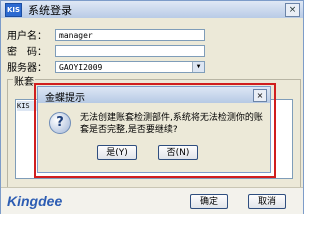  What do you see at coordinates (260, 95) in the screenshot?
I see `dialog-close-button: ×` at bounding box center [260, 95].